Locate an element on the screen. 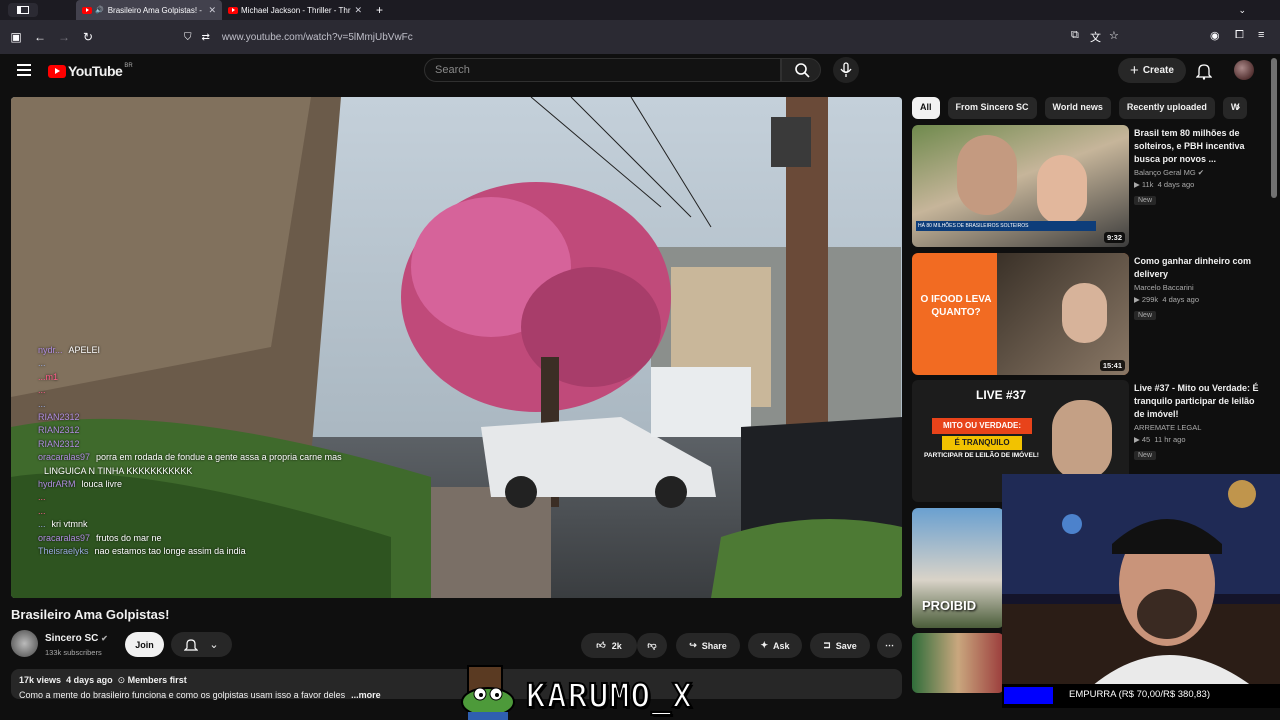 This screenshot has width=1280, height=720. tab-list-icon: ⌄ is located at coordinates (1242, 10).